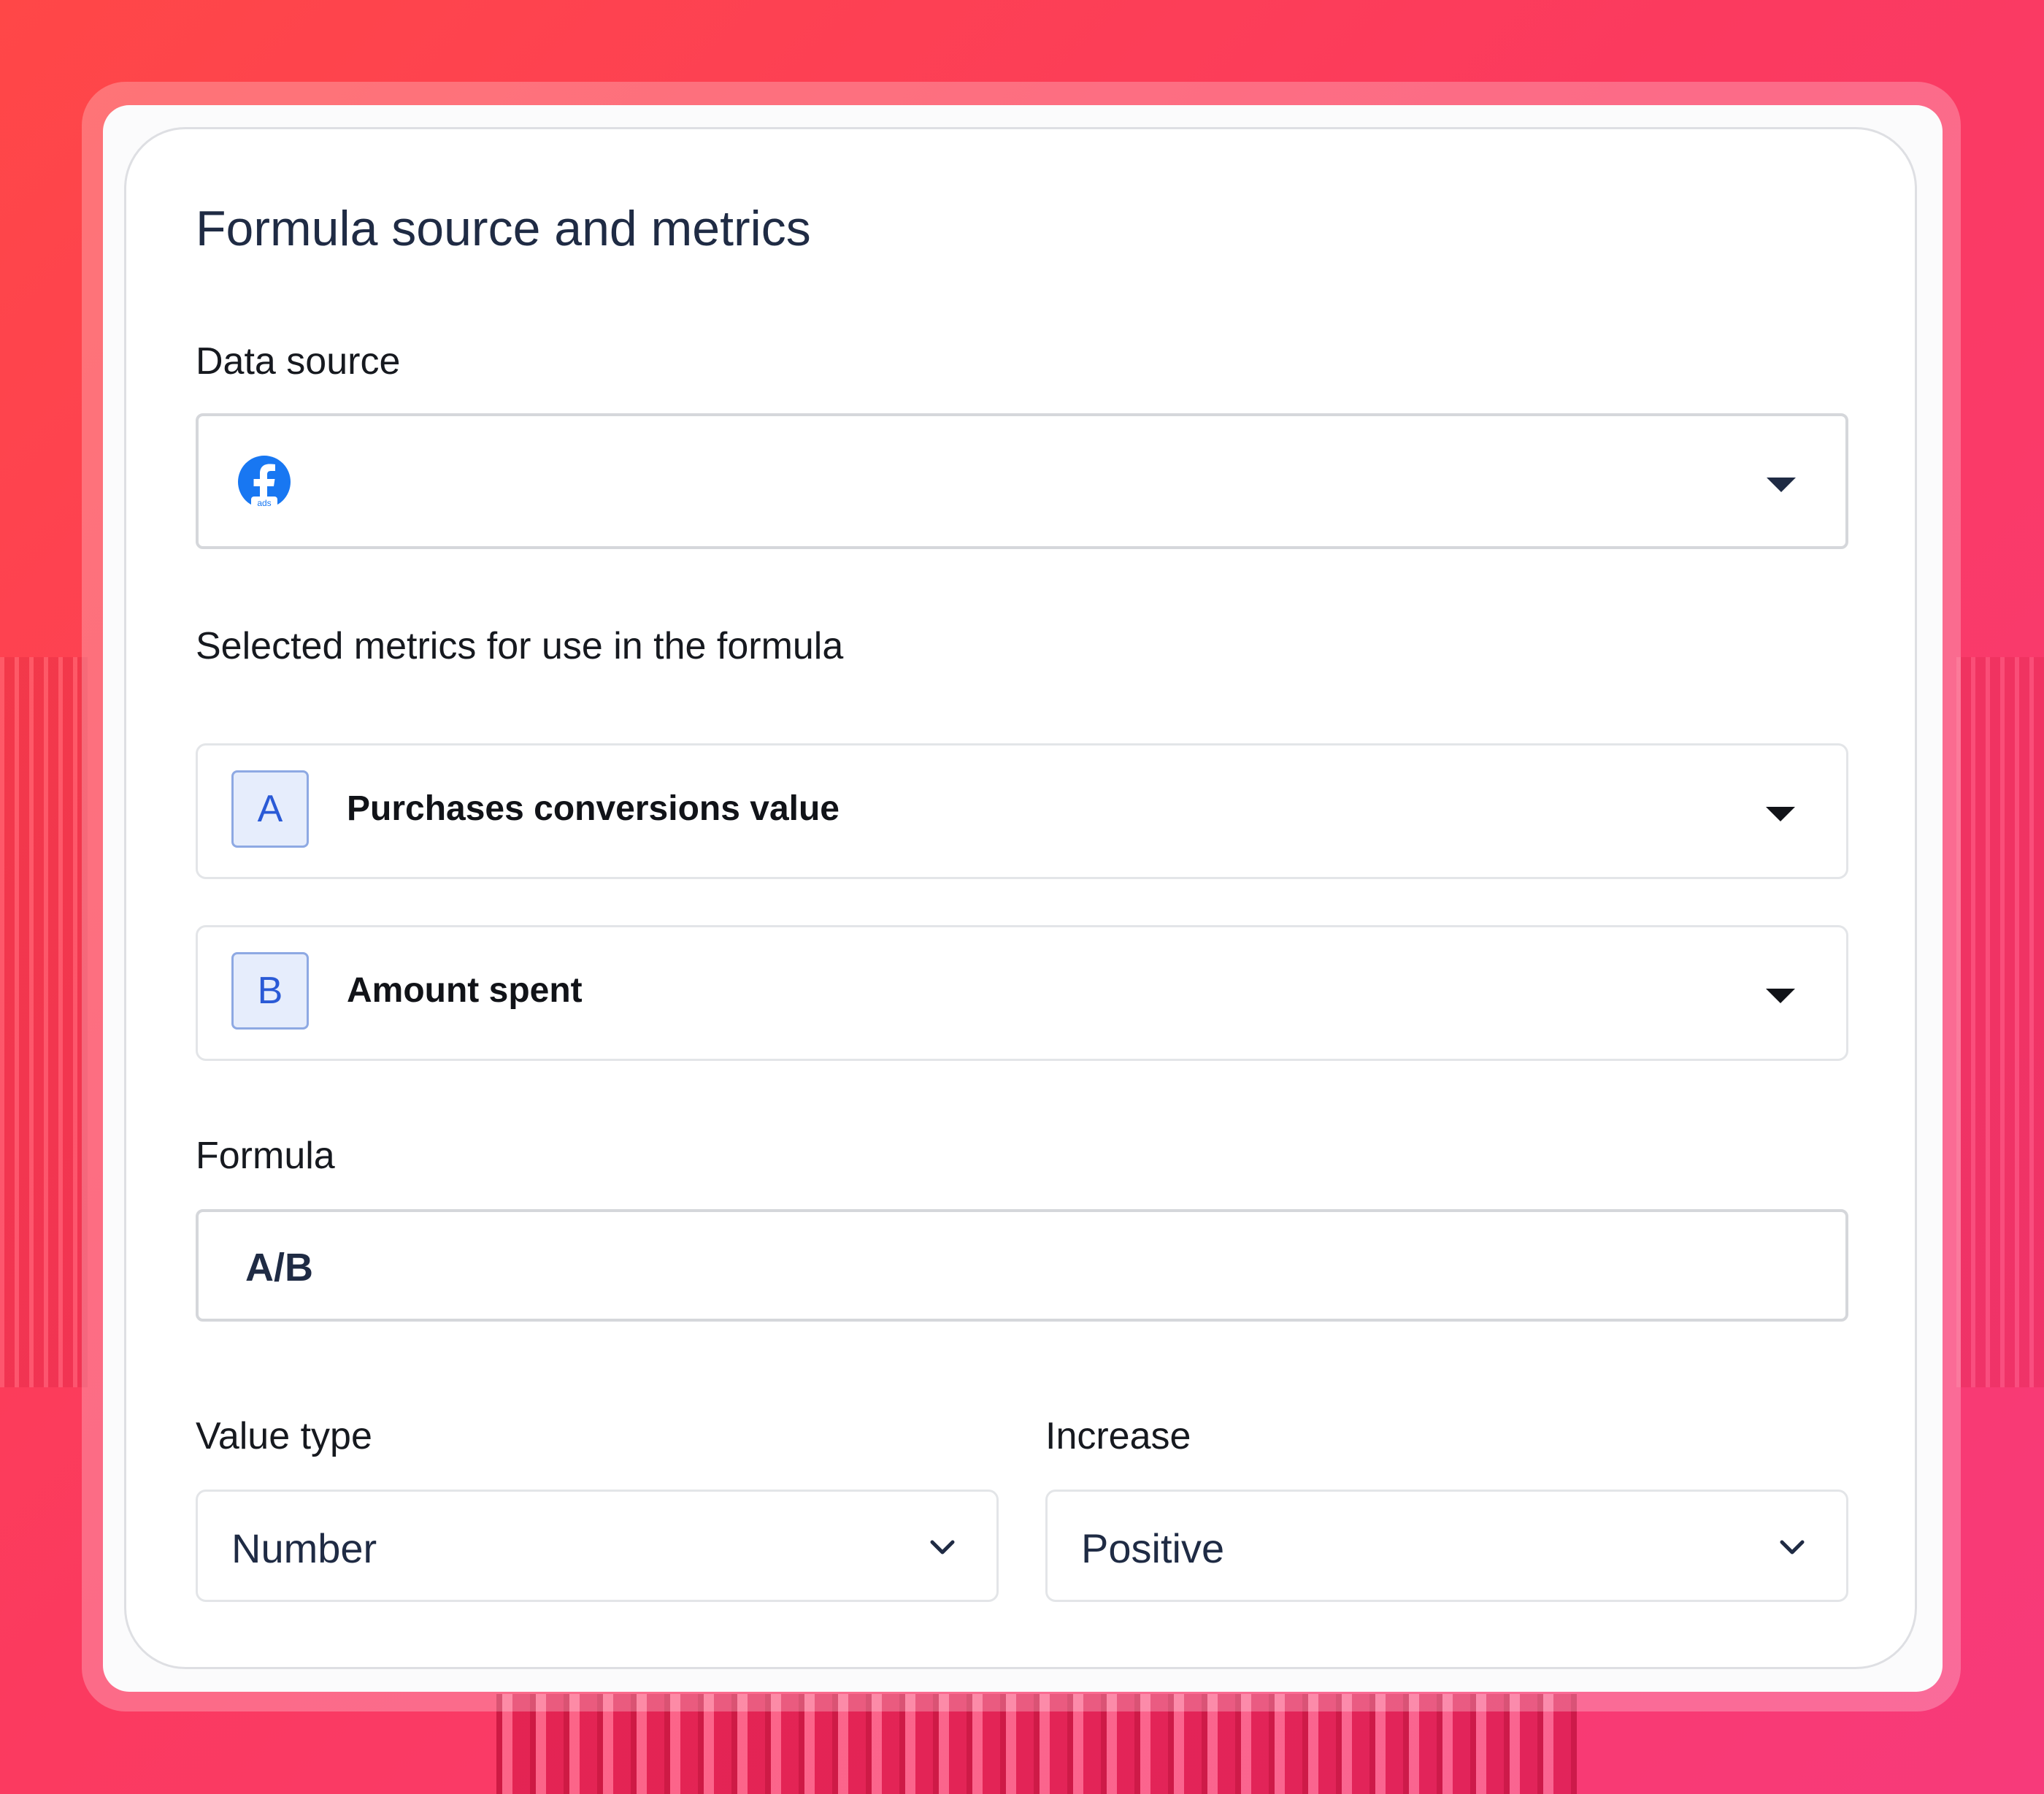 Image resolution: width=2044 pixels, height=1794 pixels. Describe the element at coordinates (1446, 1546) in the screenshot. I see `increase-select: Positive` at that location.